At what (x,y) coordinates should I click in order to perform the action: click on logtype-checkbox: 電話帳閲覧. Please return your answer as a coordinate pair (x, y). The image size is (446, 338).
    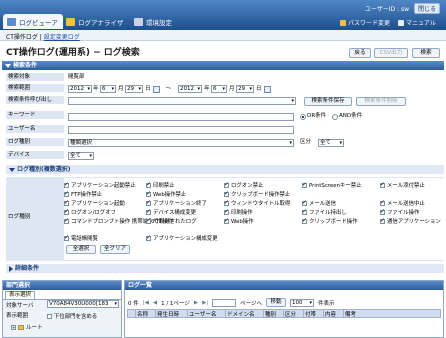
    Looking at the image, I should click on (81, 238).